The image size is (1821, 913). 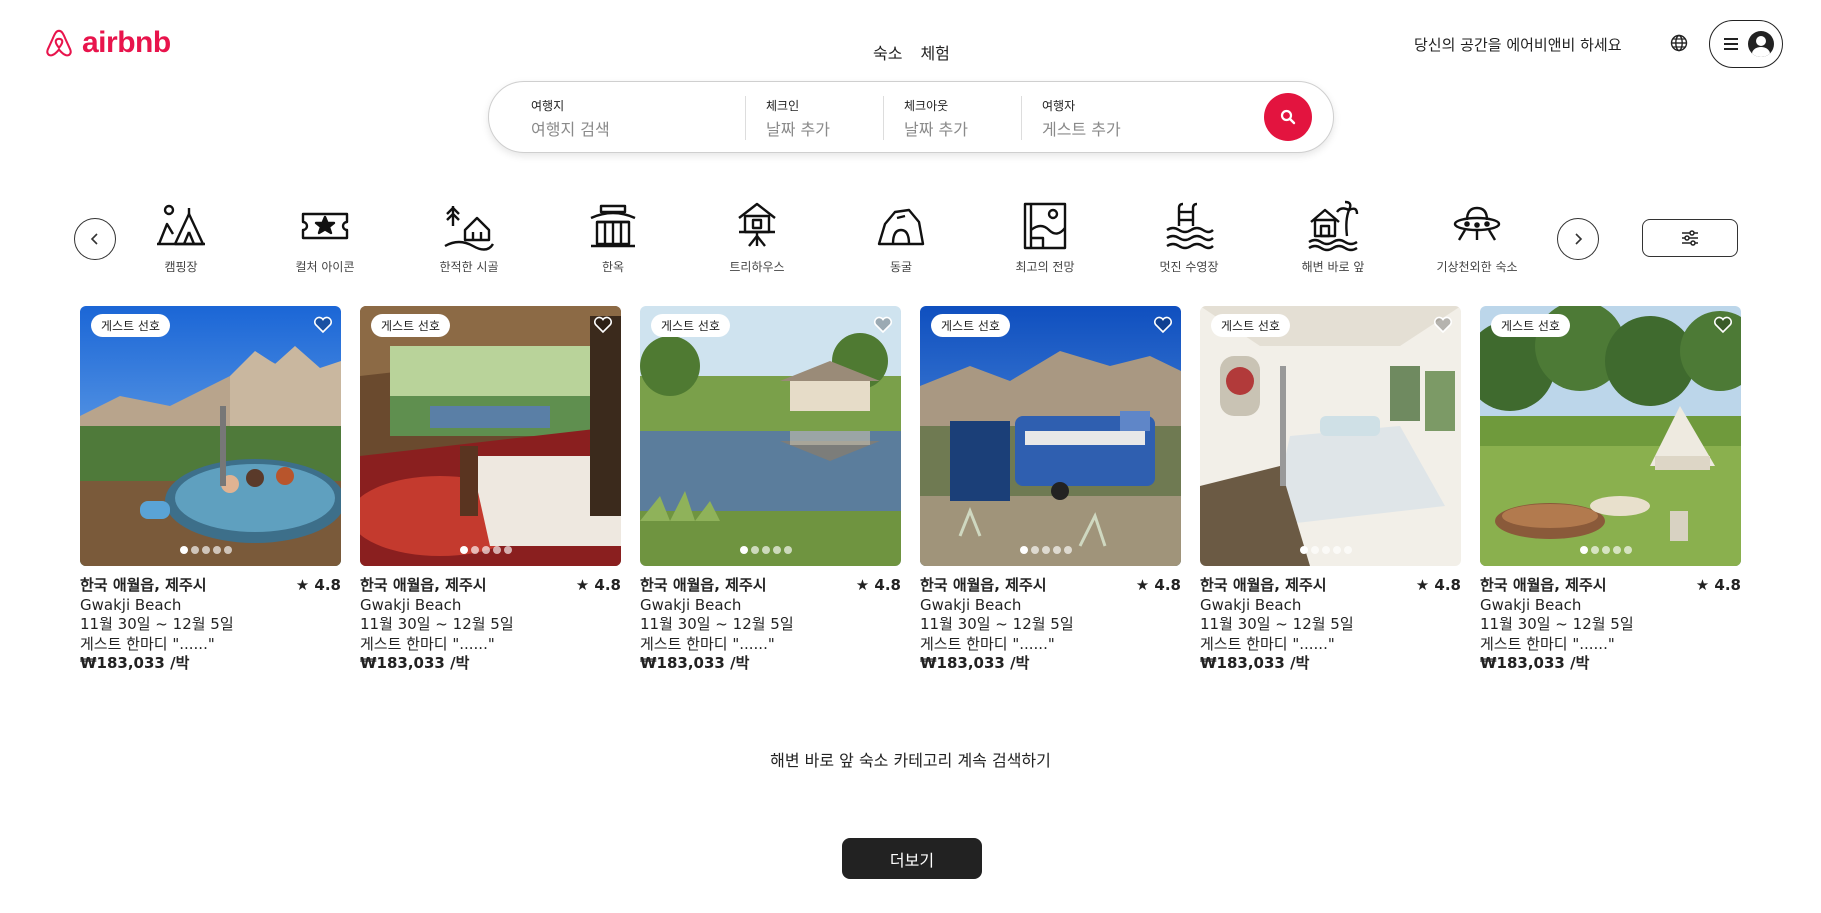 I want to click on checkout-label: 체크아웃, so click(x=926, y=106).